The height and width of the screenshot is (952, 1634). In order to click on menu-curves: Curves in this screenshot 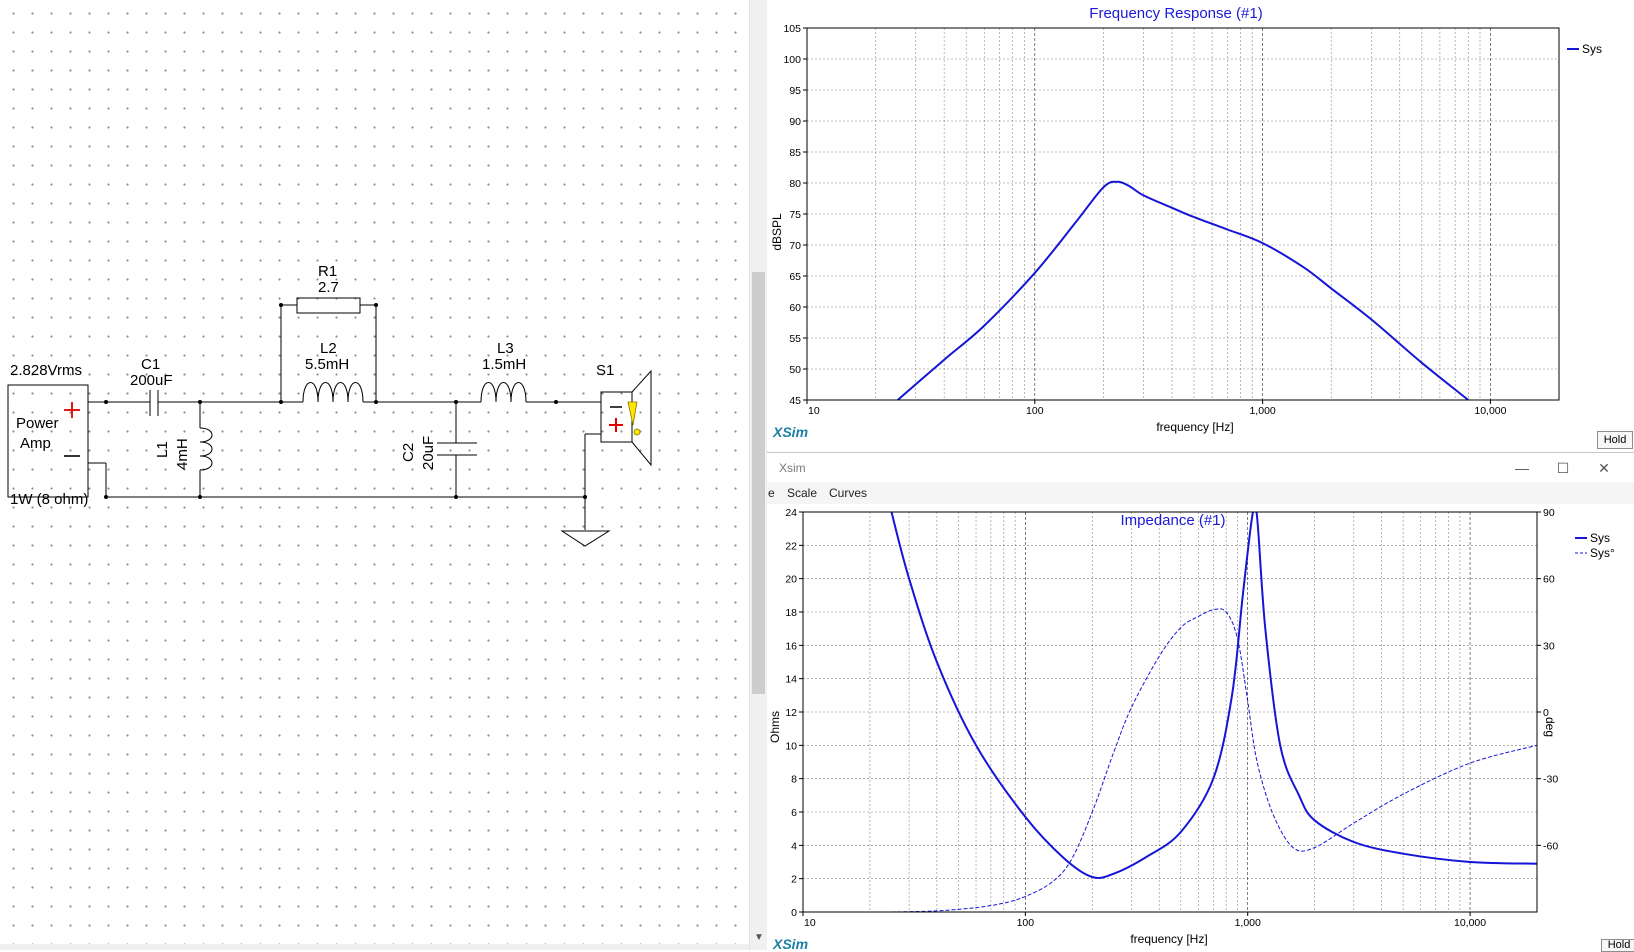, I will do `click(848, 493)`.